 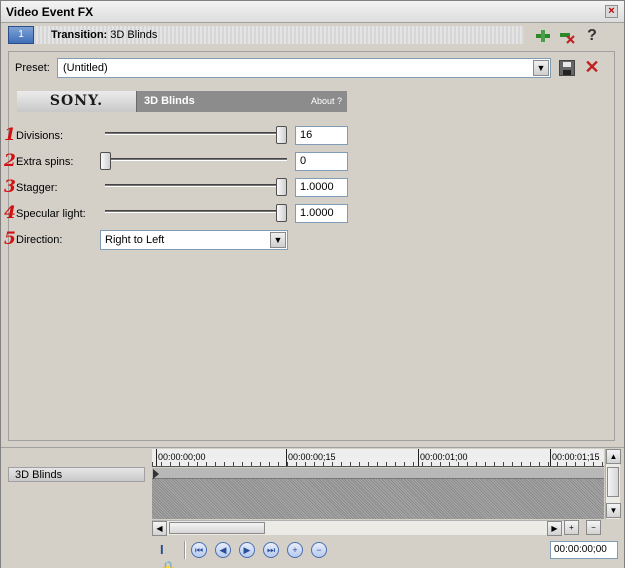 What do you see at coordinates (169, 101) in the screenshot?
I see `plugin-name: 3D Blinds` at bounding box center [169, 101].